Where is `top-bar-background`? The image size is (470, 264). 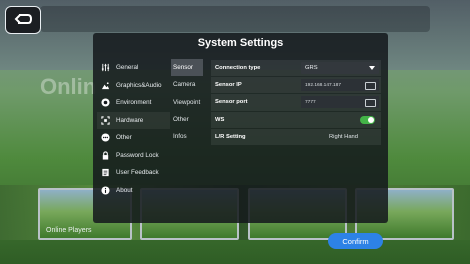
top-bar-background is located at coordinates (235, 19).